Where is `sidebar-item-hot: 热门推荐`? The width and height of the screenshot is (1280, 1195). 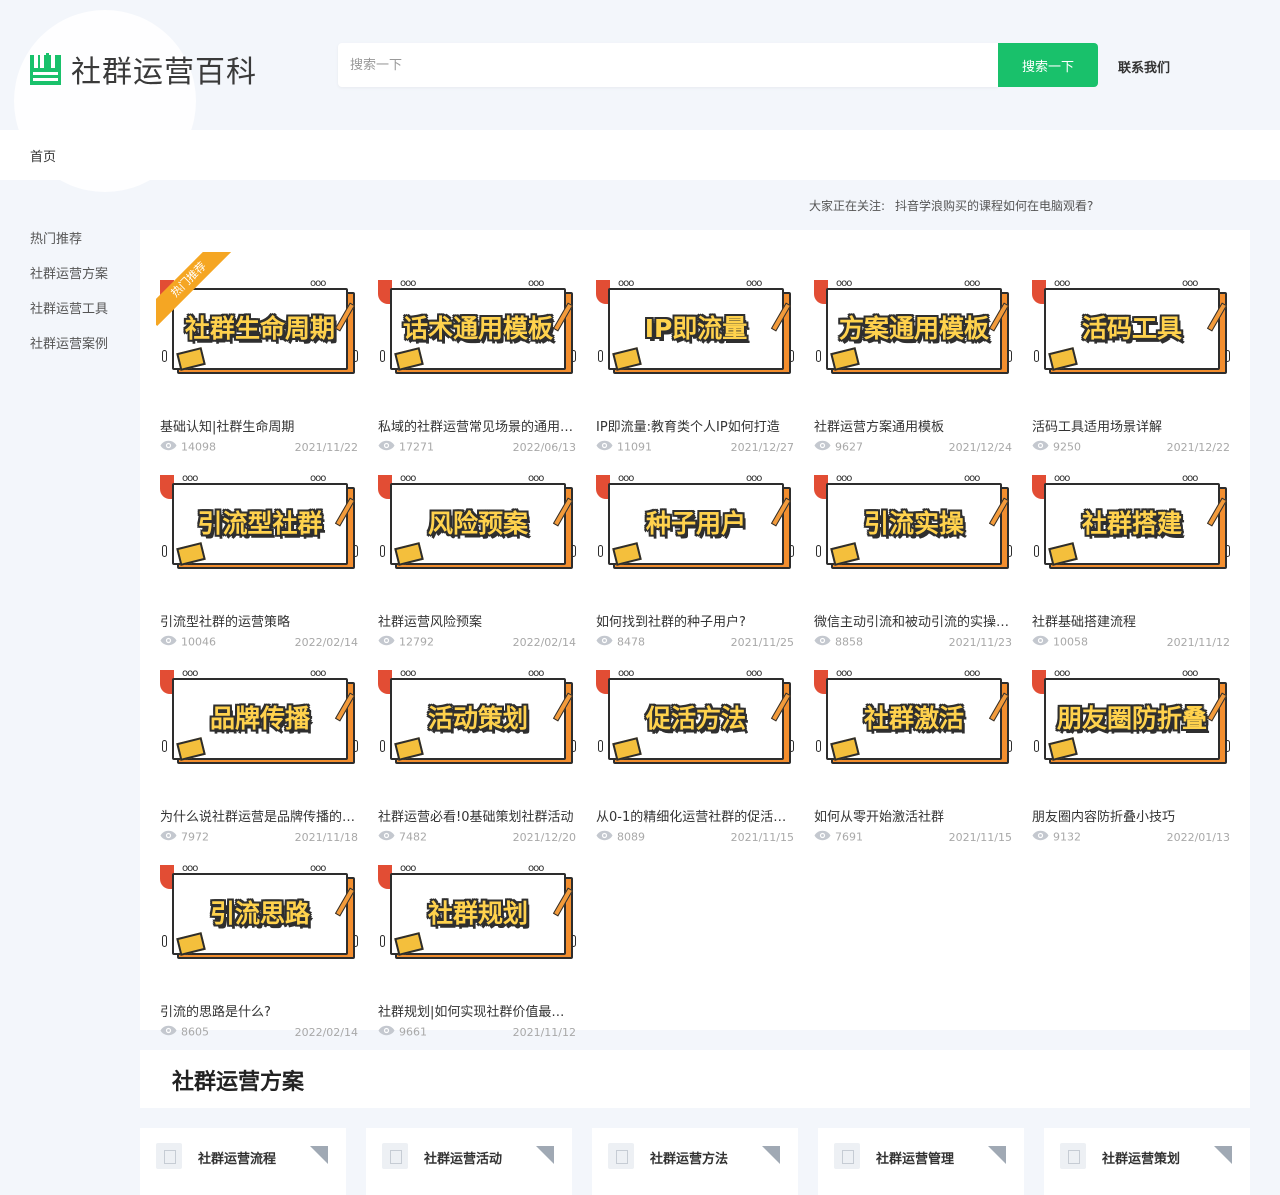
sidebar-item-hot: 热门推荐 is located at coordinates (69, 249).